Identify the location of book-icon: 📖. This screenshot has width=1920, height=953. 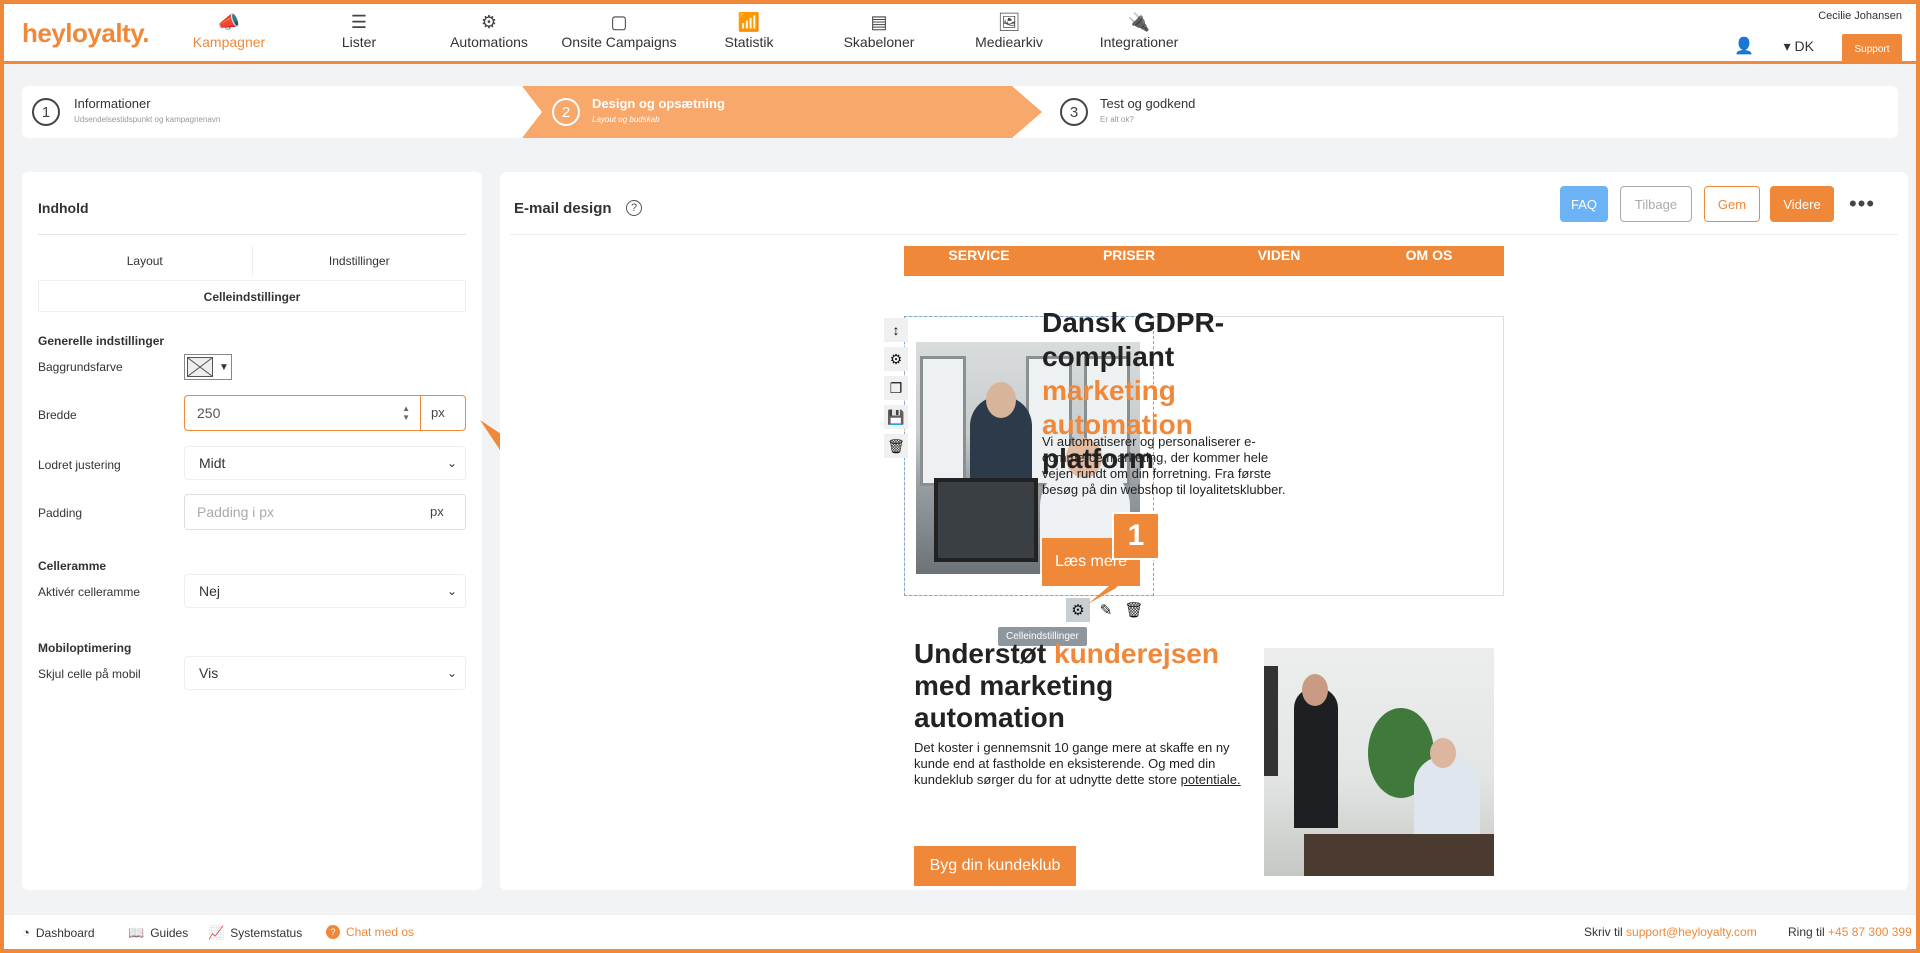
(136, 932).